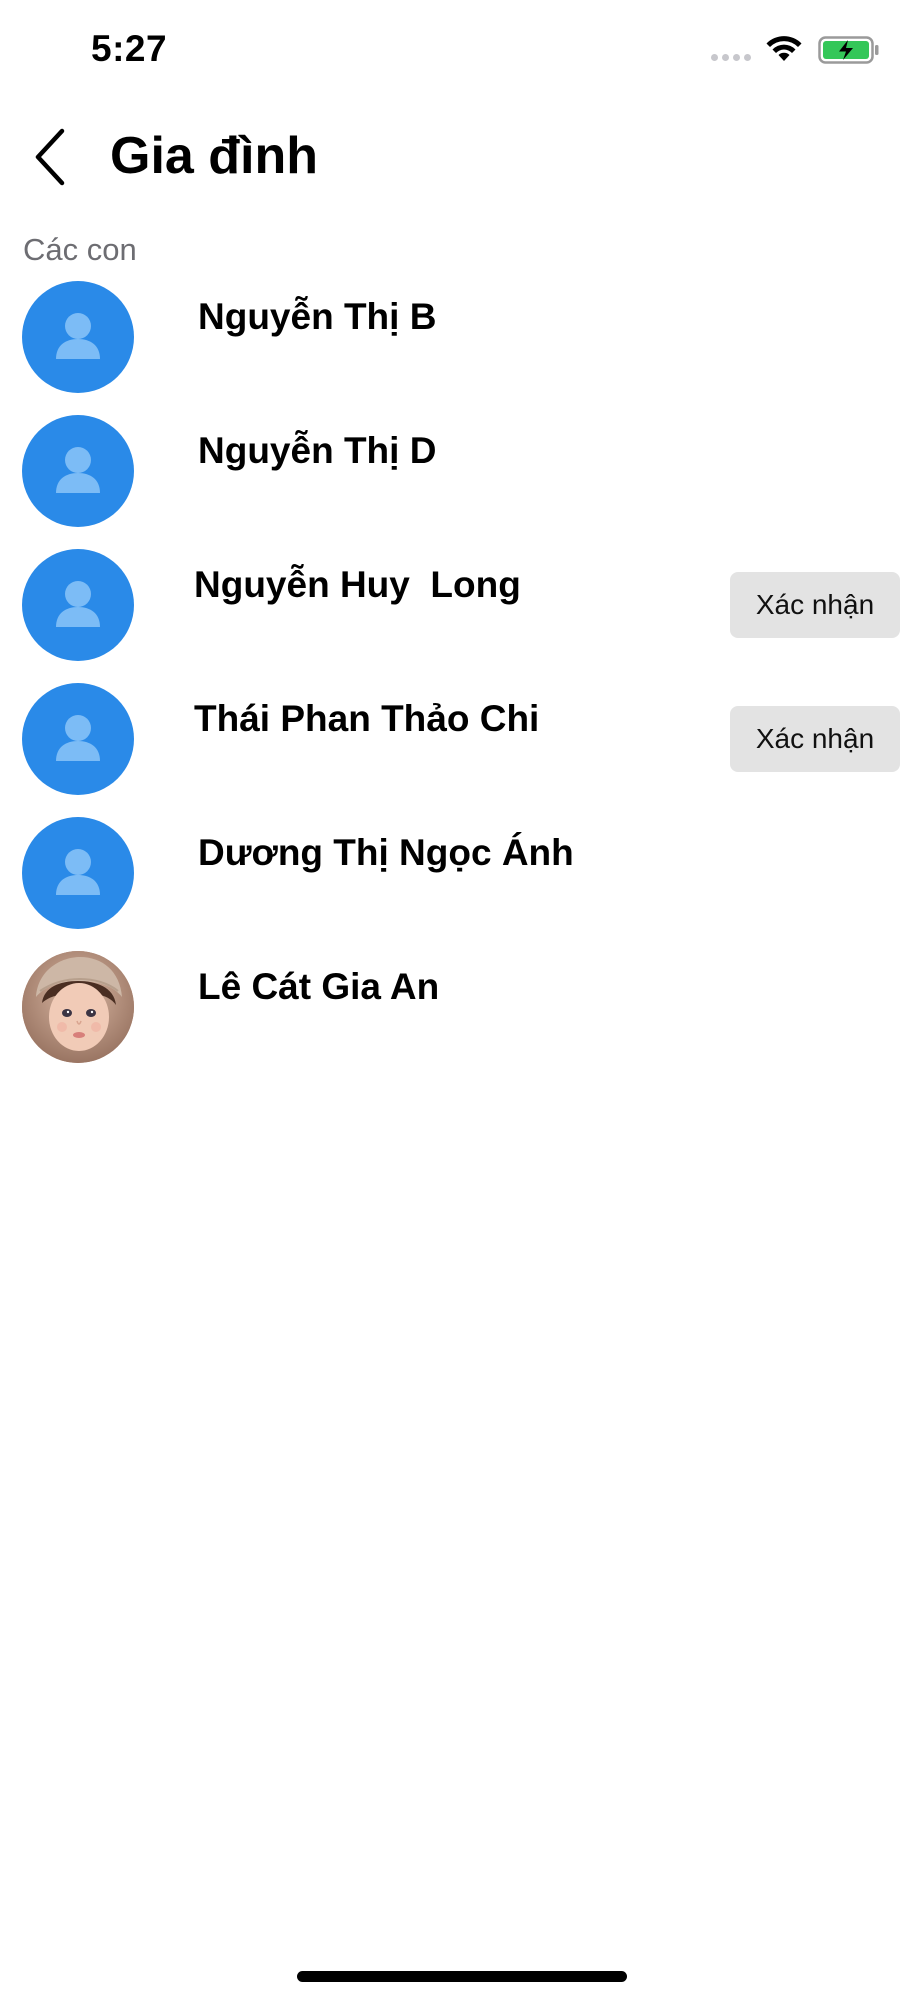 Image resolution: width=924 pixels, height=2000 pixels. I want to click on list-item: Thái Phan Thảo Chi Xác nhận, so click(462, 749).